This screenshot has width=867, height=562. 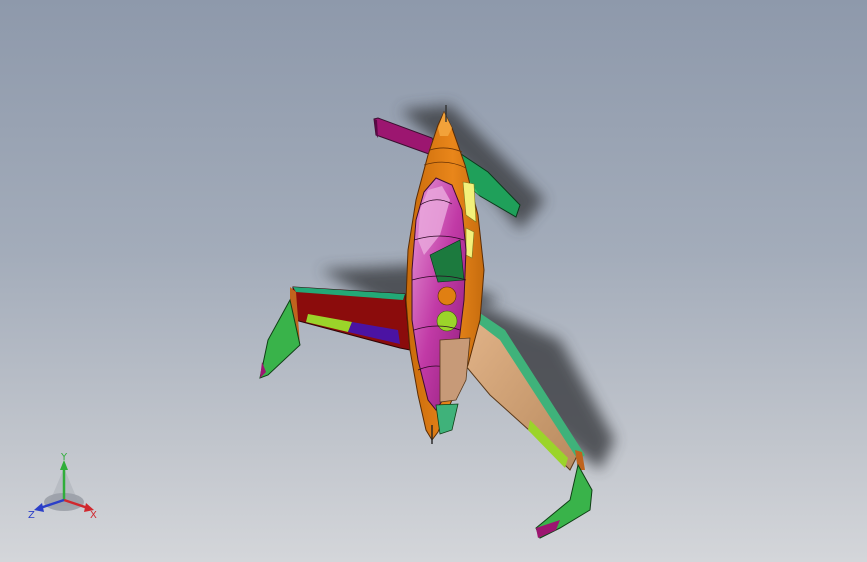 What do you see at coordinates (447, 296) in the screenshot?
I see `porthole-orange` at bounding box center [447, 296].